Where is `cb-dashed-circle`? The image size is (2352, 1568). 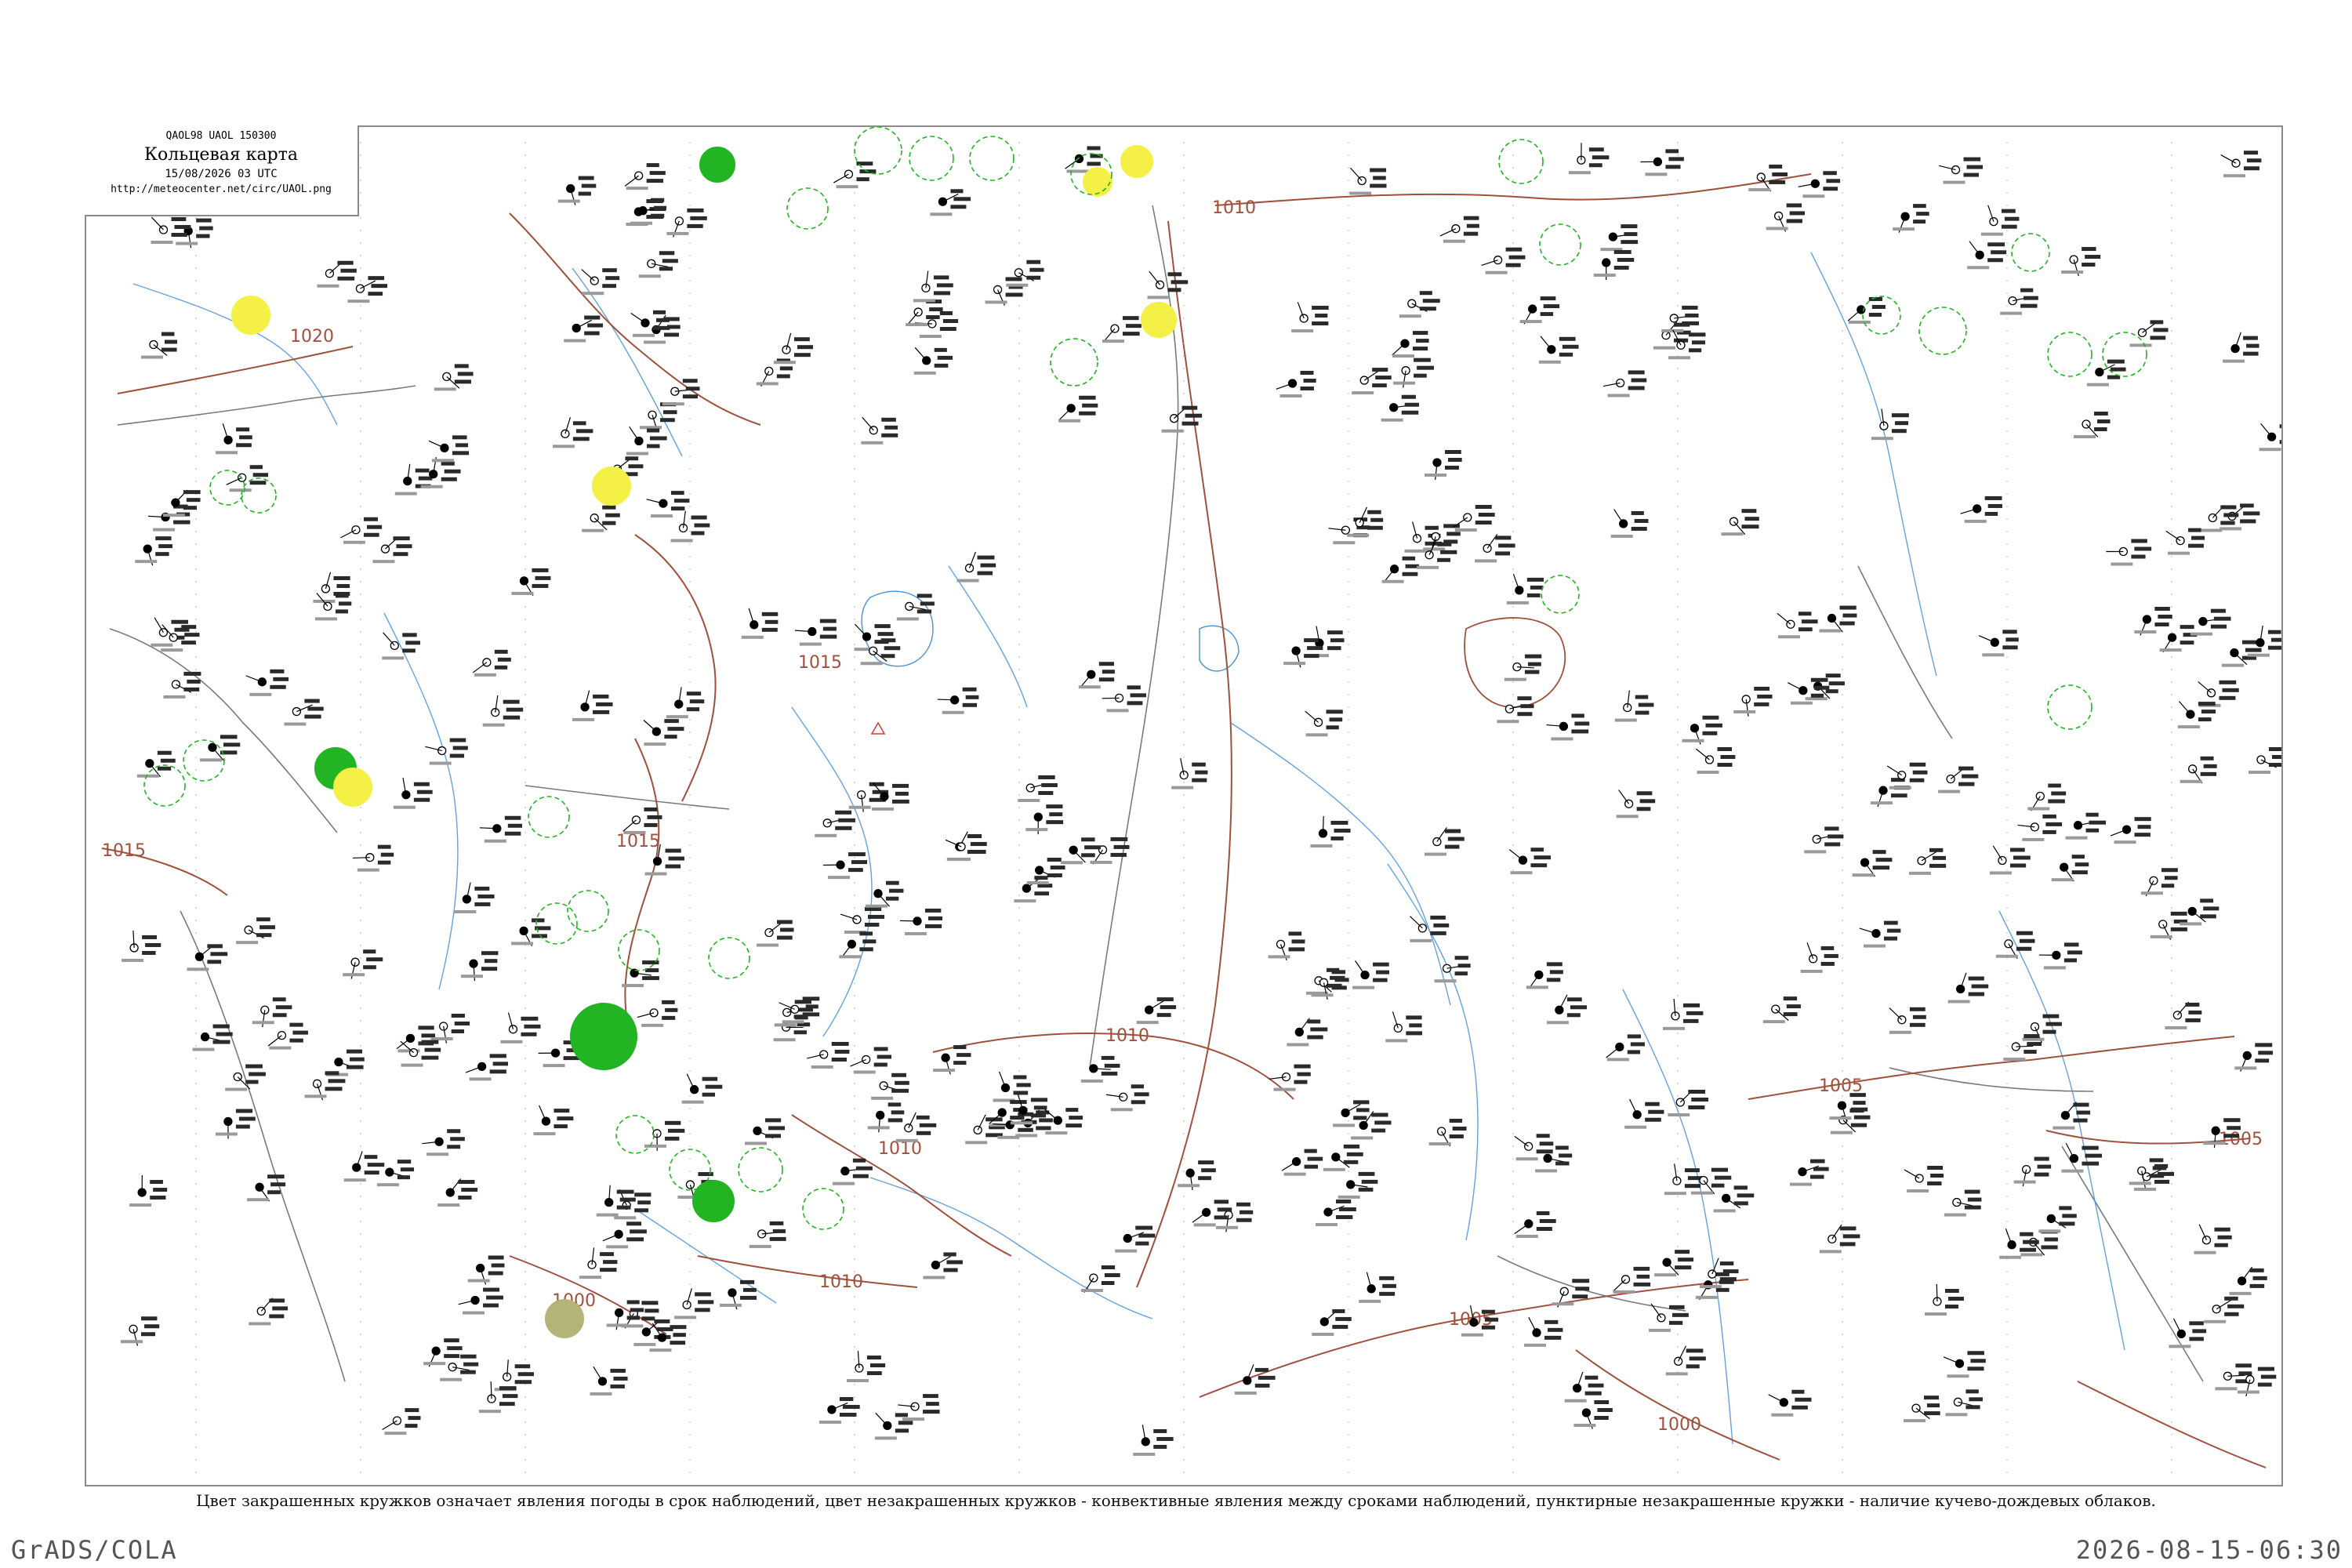
cb-dashed-circle is located at coordinates (1521, 161).